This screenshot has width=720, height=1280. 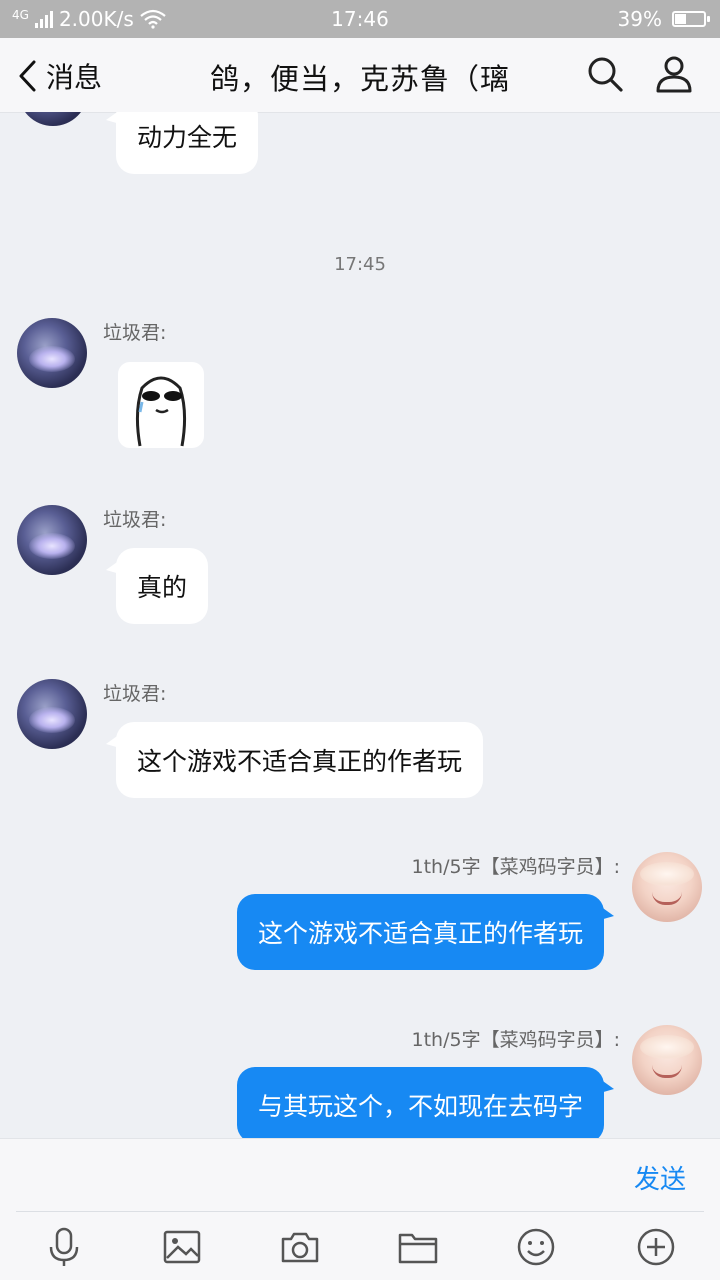 What do you see at coordinates (74, 77) in the screenshot?
I see `back-label: 消息` at bounding box center [74, 77].